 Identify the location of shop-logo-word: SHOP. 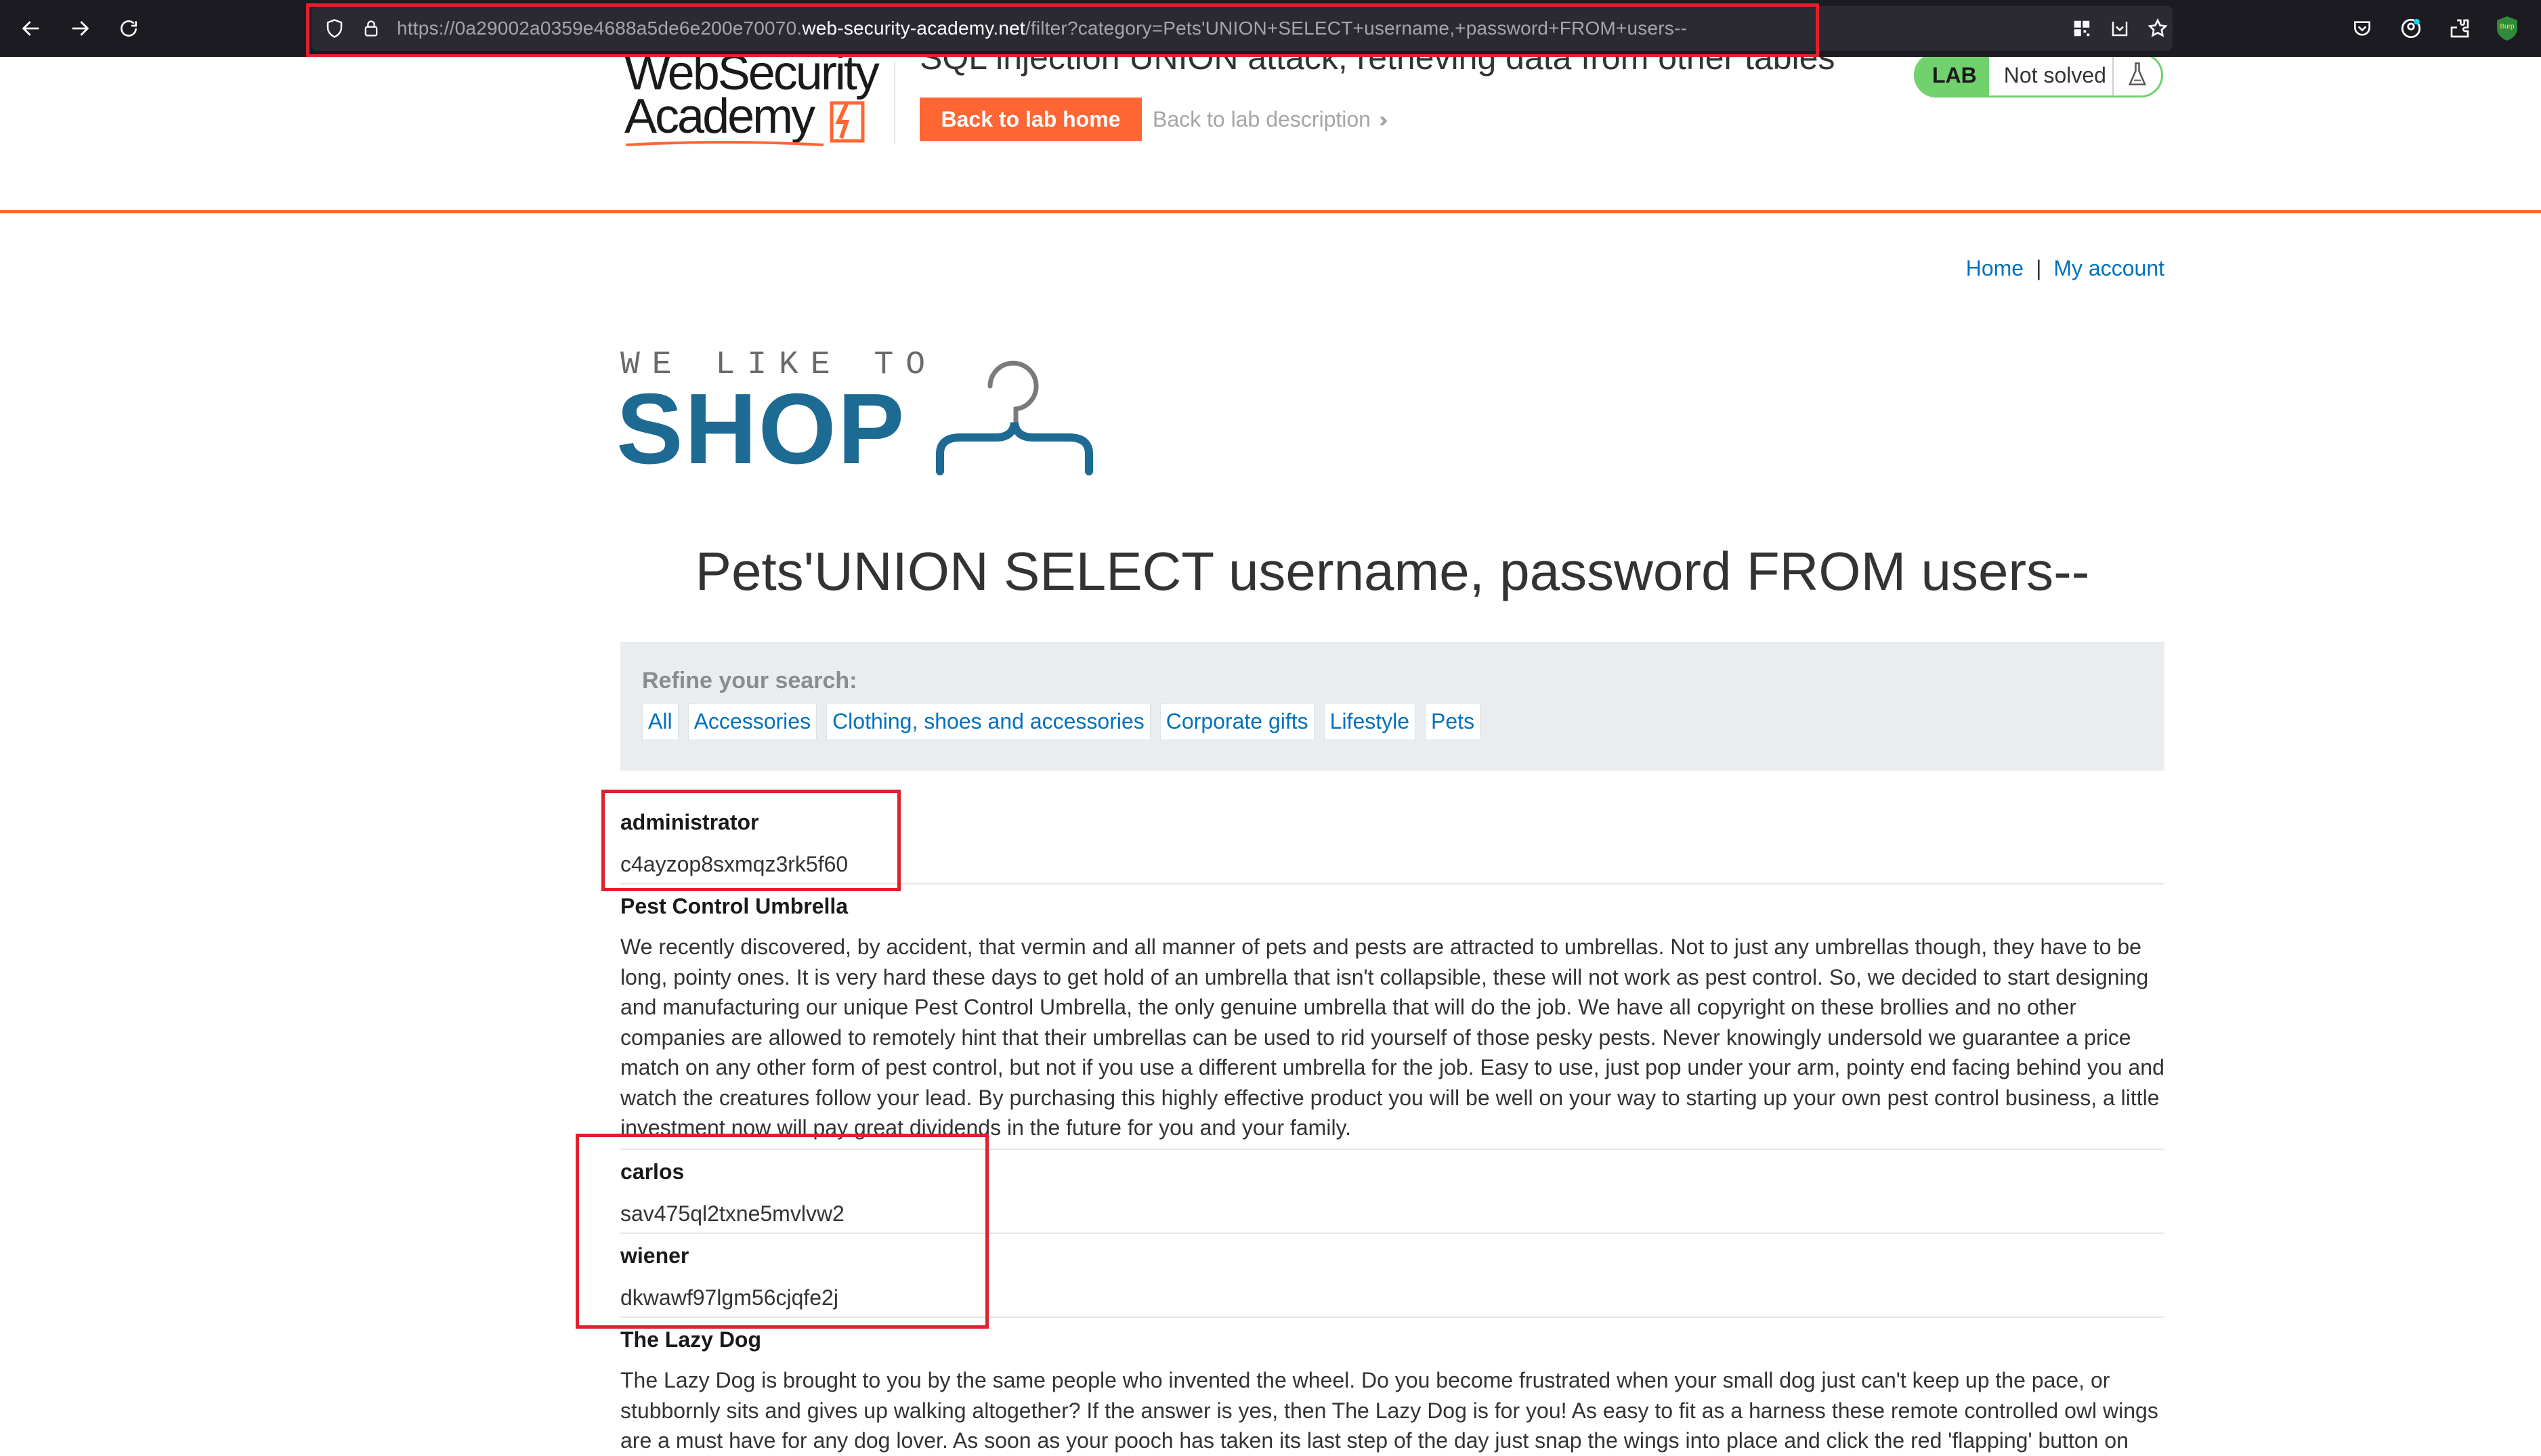
(761, 429).